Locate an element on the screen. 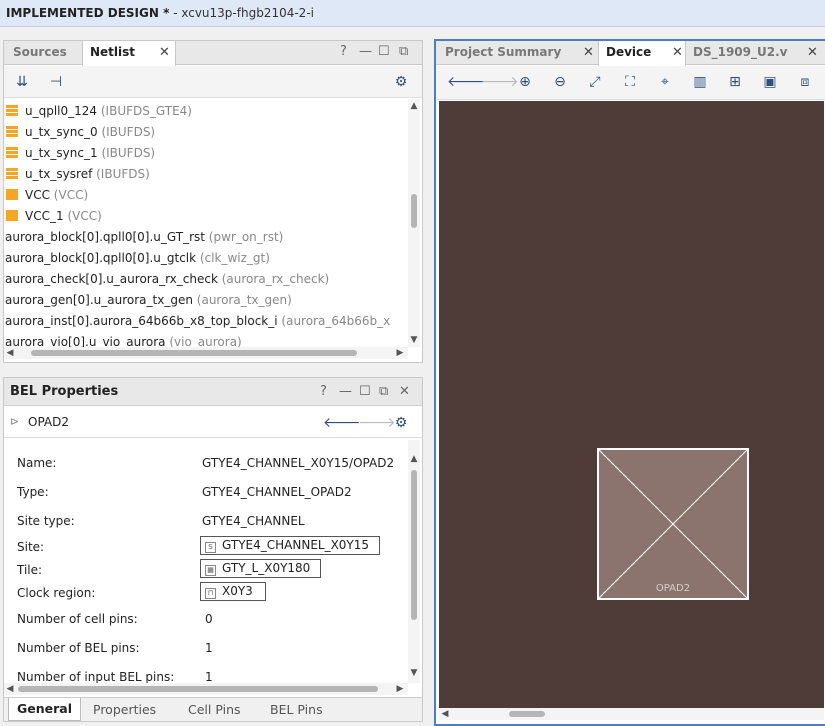 This screenshot has height=726, width=825. properties-horizontal-scrollbar: ◀ ▶ is located at coordinates (206, 689).